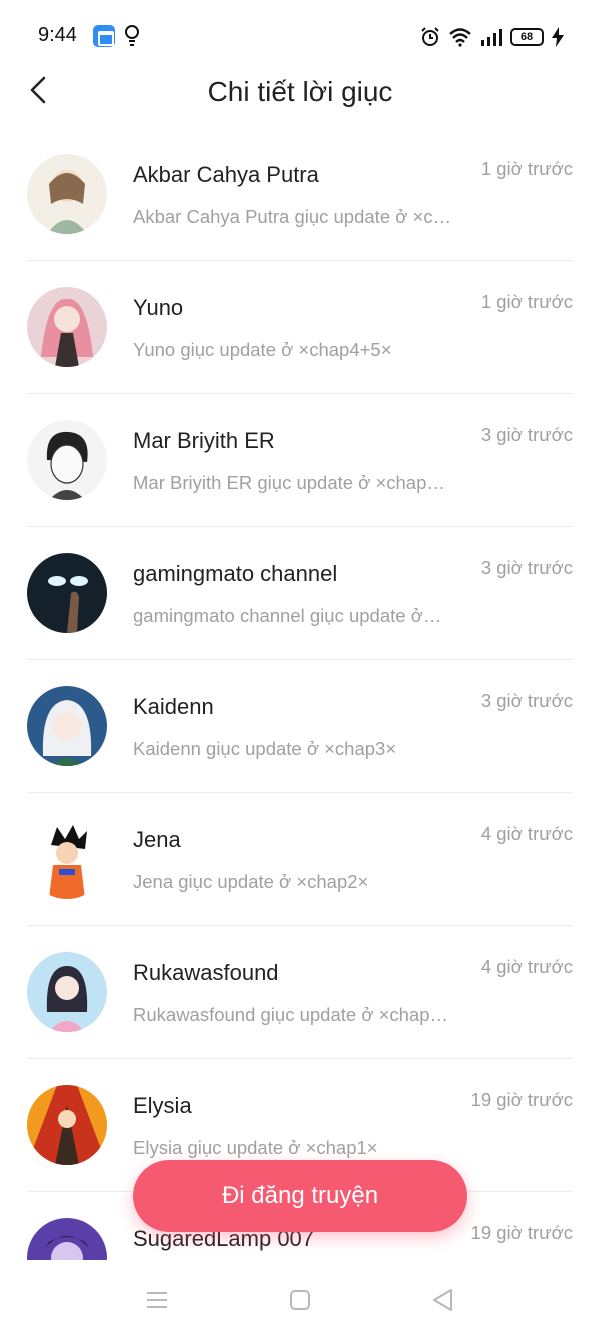 This screenshot has height=1333, width=600. What do you see at coordinates (157, 839) in the screenshot?
I see `user-name: Jena` at bounding box center [157, 839].